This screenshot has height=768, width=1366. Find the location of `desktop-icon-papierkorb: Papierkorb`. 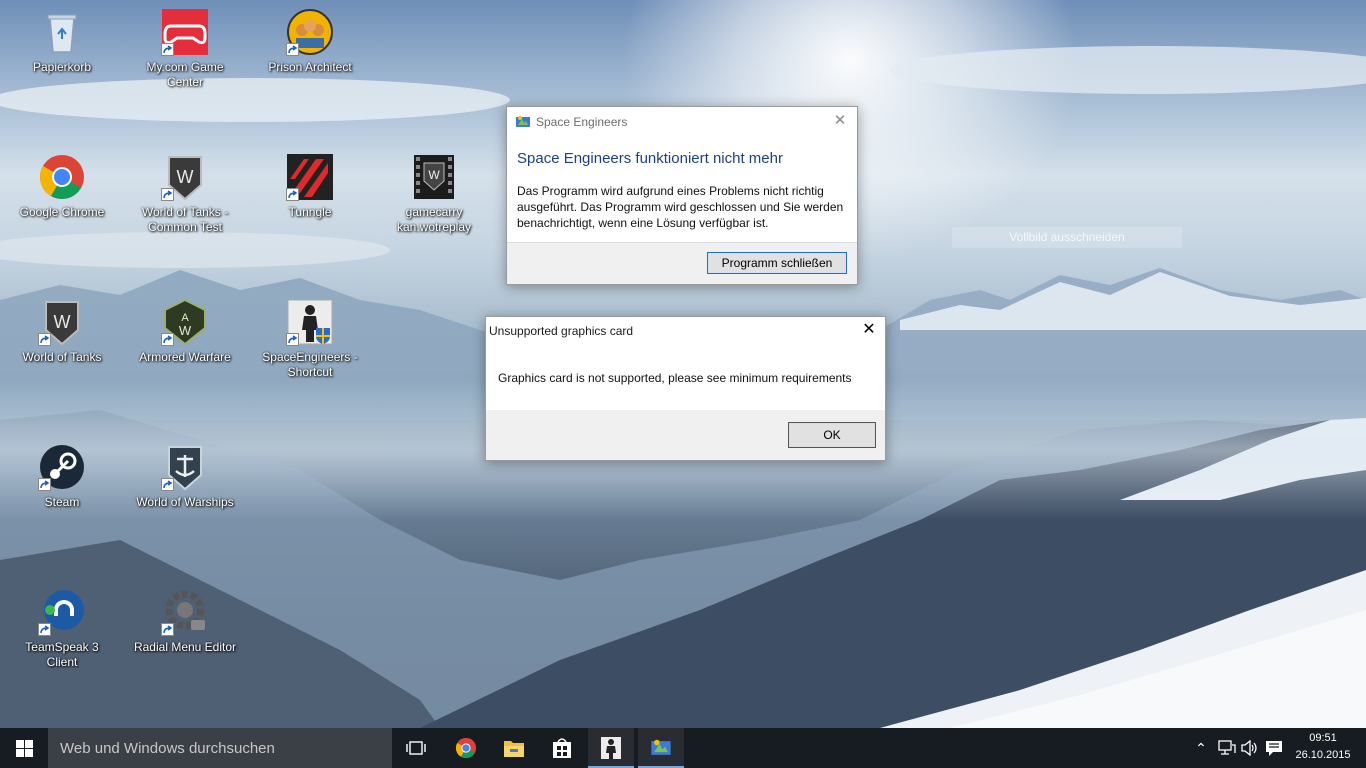

desktop-icon-papierkorb: Papierkorb is located at coordinates (62, 41).